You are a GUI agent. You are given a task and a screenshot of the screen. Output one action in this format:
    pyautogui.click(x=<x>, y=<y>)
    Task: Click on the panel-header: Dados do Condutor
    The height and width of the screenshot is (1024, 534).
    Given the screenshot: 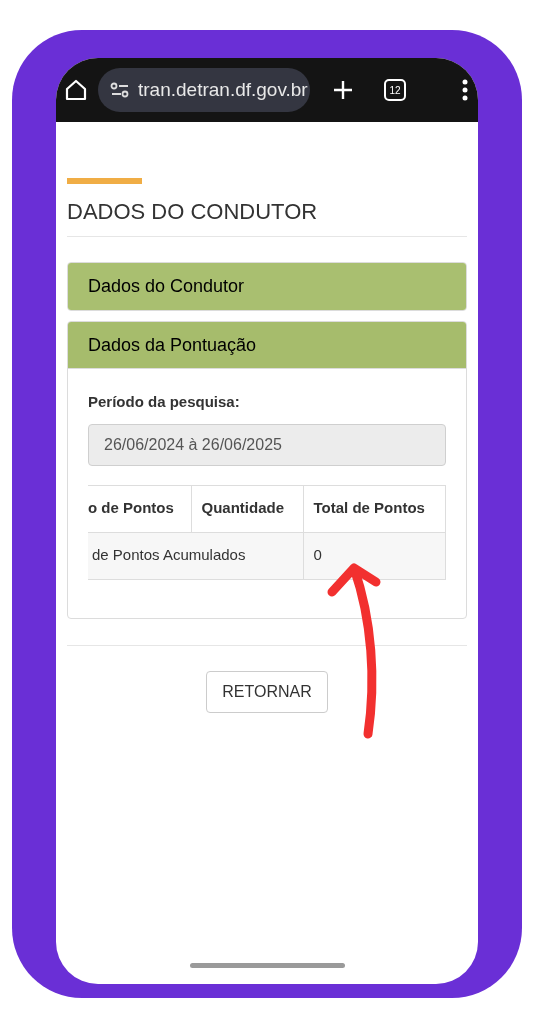 What is the action you would take?
    pyautogui.click(x=267, y=286)
    